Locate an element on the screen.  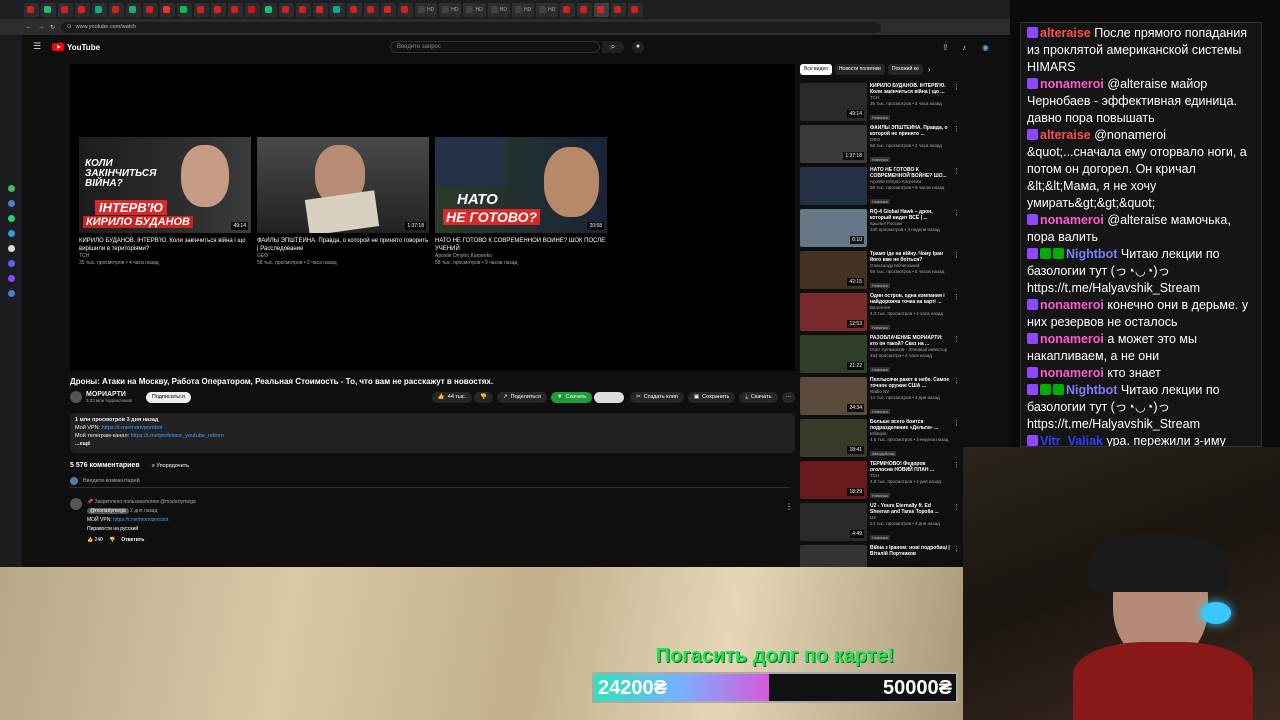
share-button: ↗ Поделиться is located at coordinates (522, 397).